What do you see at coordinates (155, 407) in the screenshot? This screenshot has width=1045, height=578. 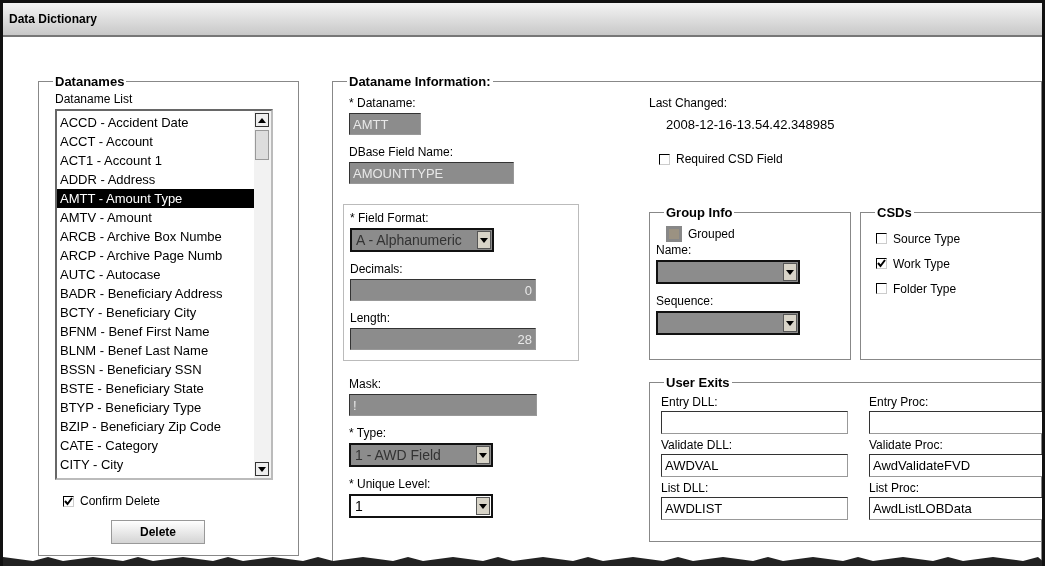 I see `list-item: BTYP - Beneficiary Type` at bounding box center [155, 407].